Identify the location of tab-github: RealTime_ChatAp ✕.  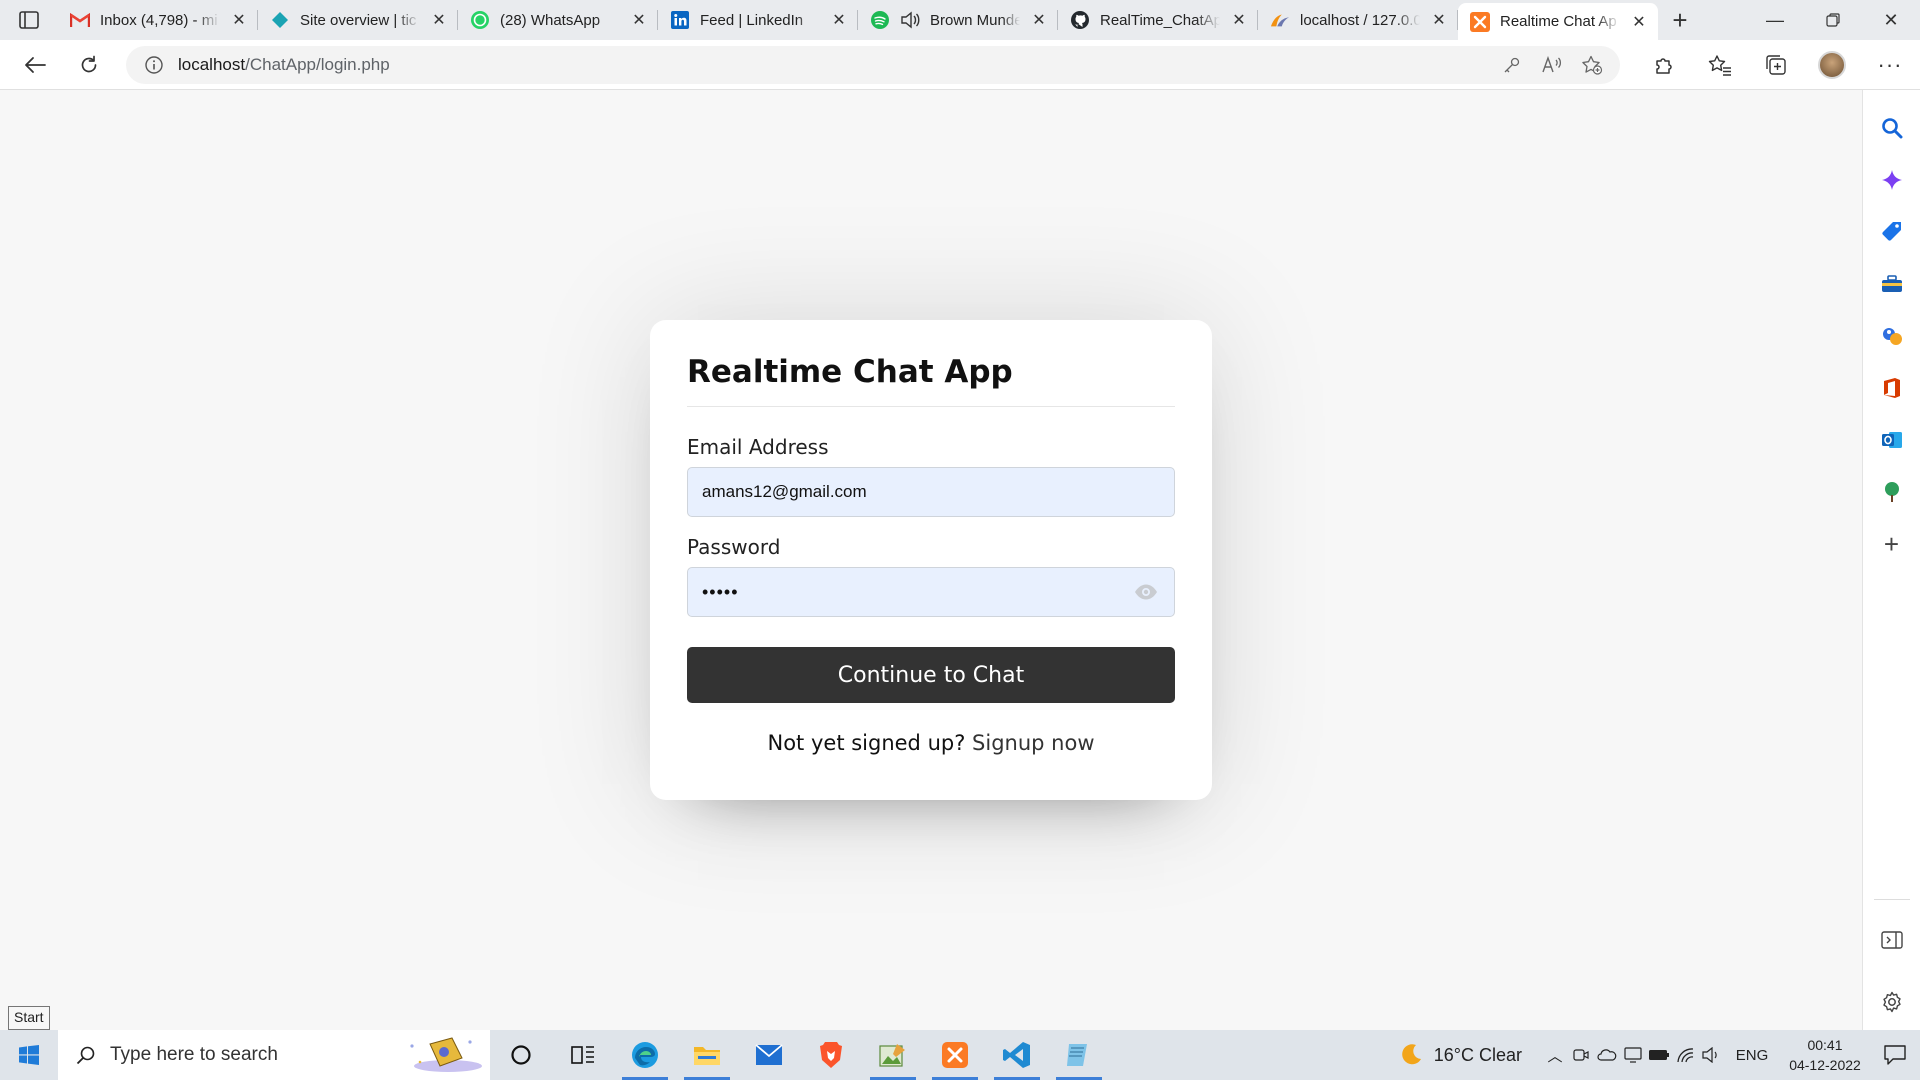
(1158, 20).